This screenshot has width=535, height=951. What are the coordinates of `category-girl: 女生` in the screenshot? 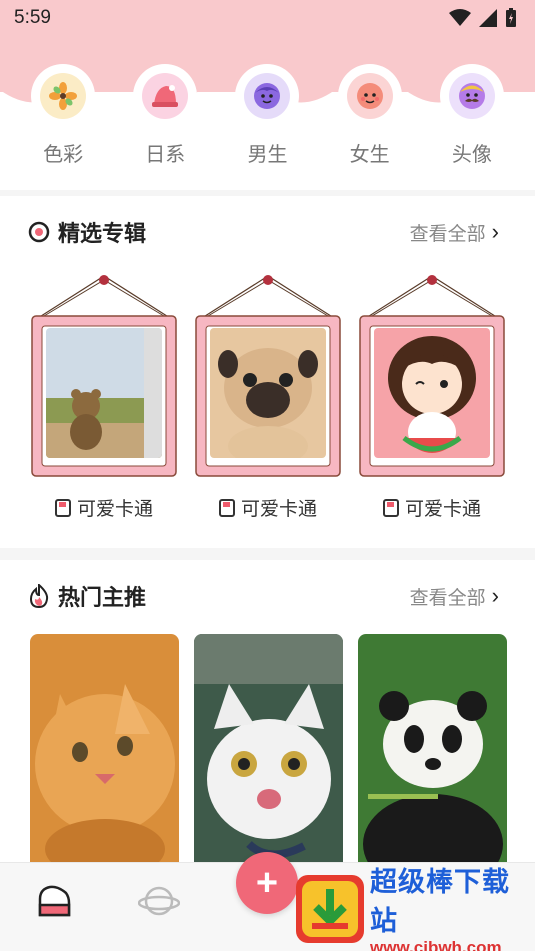 It's located at (370, 123).